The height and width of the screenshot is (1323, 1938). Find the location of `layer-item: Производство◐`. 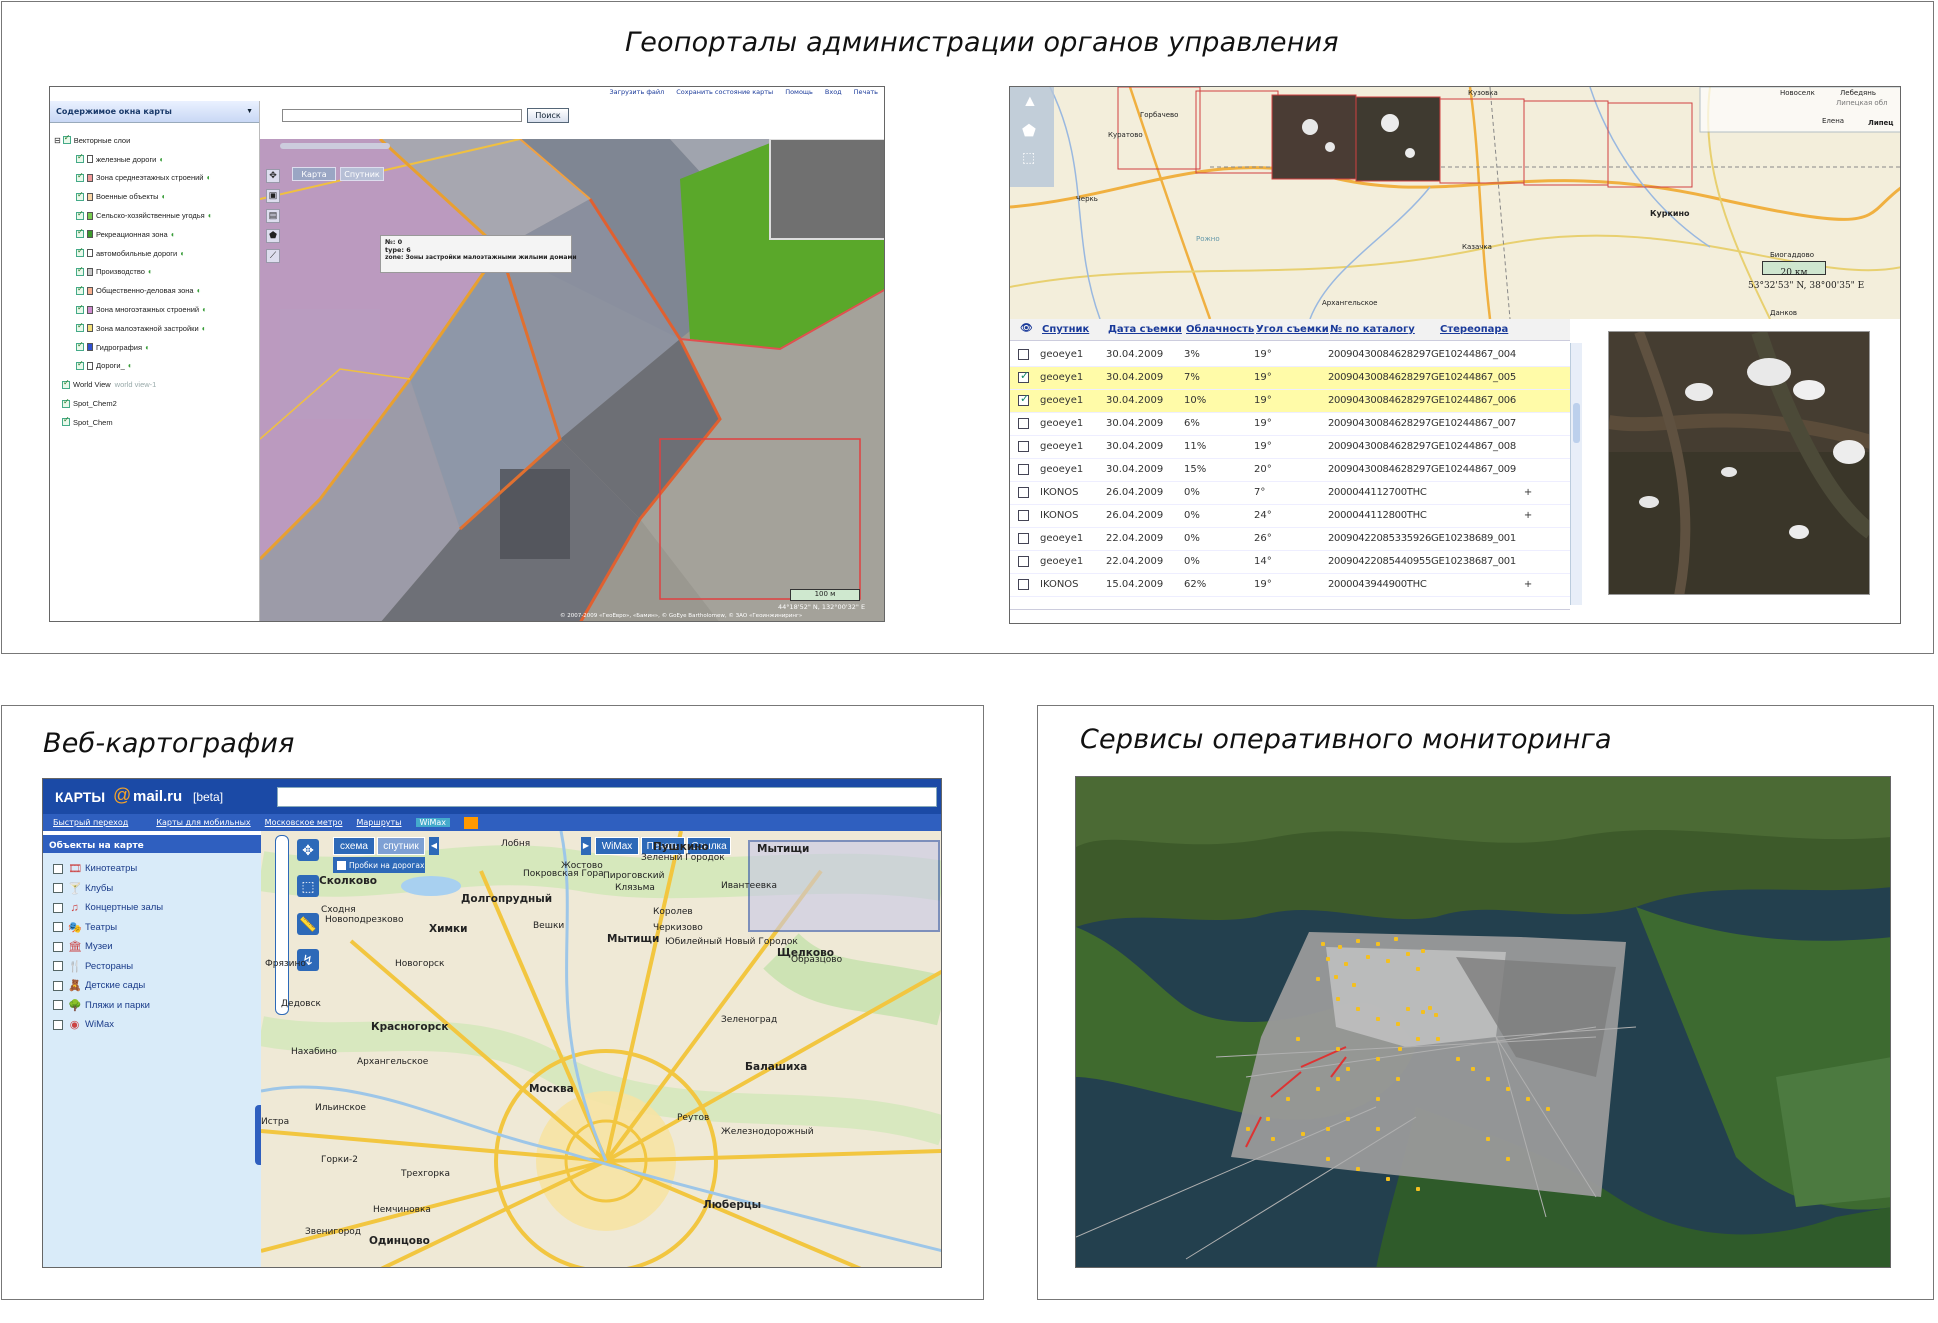

layer-item: Производство◐ is located at coordinates (167, 272).